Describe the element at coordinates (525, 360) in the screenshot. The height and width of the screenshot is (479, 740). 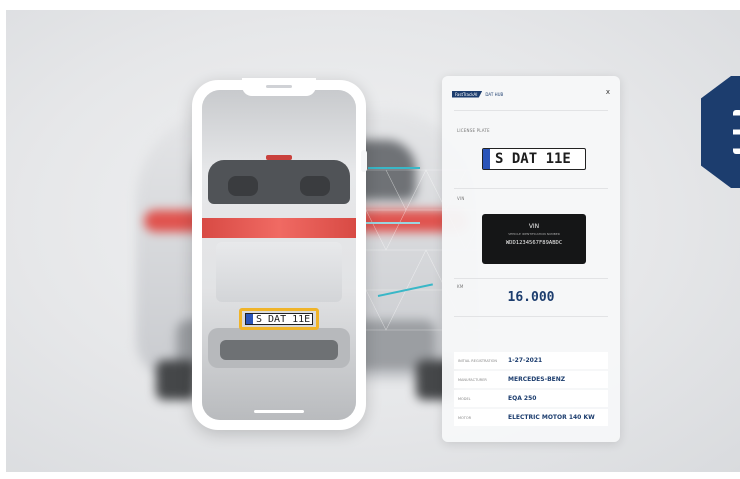
I see `detail-value: 1-27-2021` at that location.